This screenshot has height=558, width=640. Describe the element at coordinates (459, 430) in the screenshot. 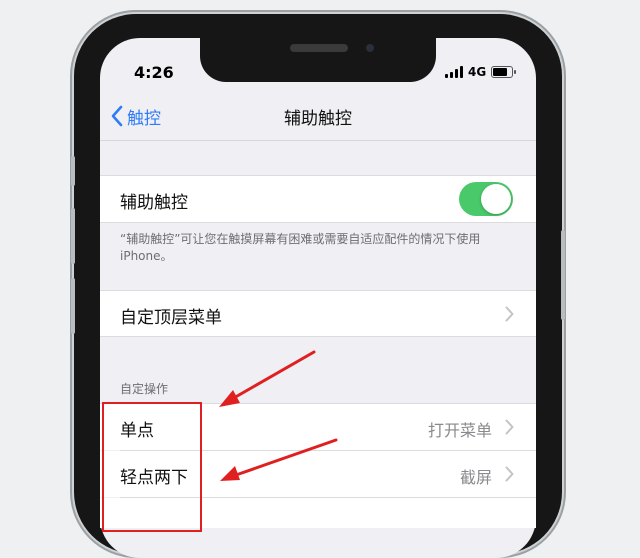

I see `single-tap-value: 打开菜单` at that location.